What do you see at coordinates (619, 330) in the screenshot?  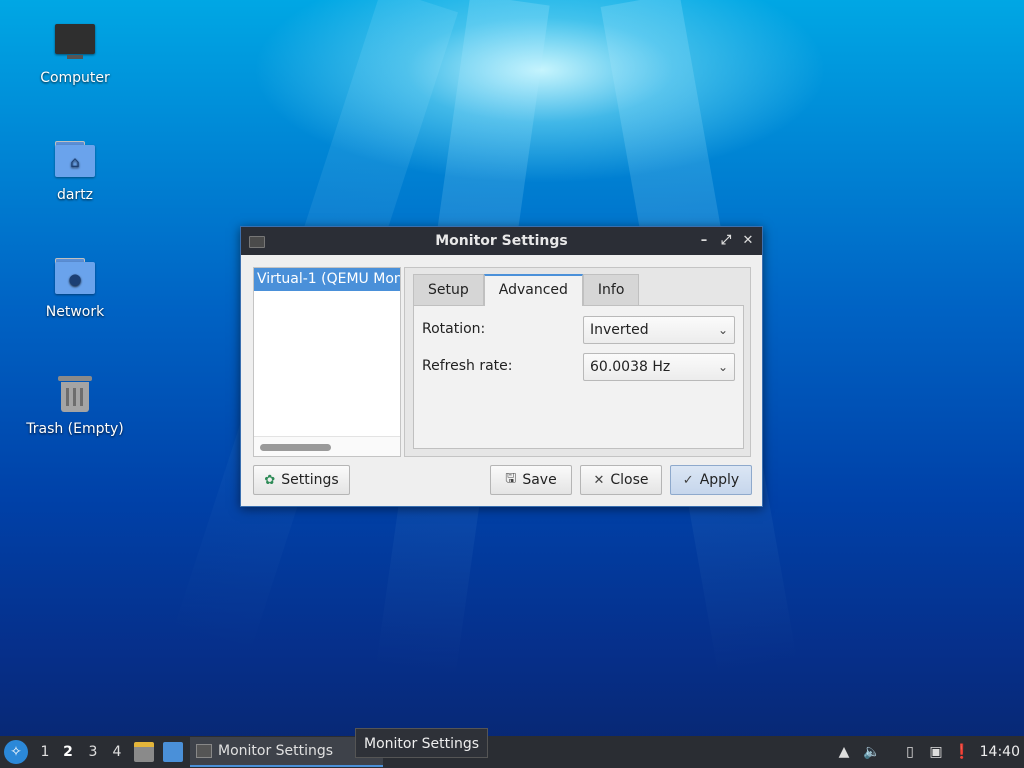 I see `rotation-value: Inverted` at bounding box center [619, 330].